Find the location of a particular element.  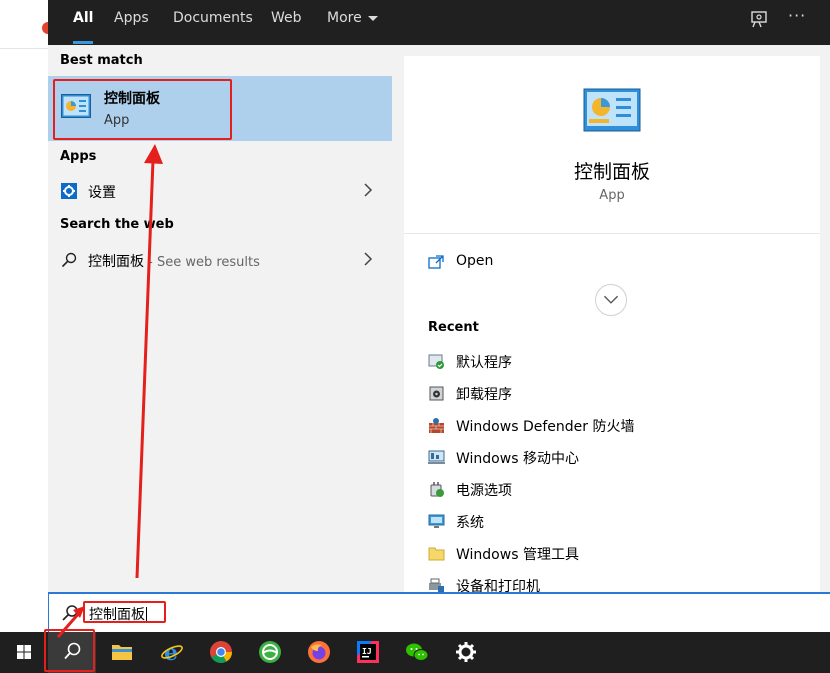

expand-chevron-icon is located at coordinates (611, 300).